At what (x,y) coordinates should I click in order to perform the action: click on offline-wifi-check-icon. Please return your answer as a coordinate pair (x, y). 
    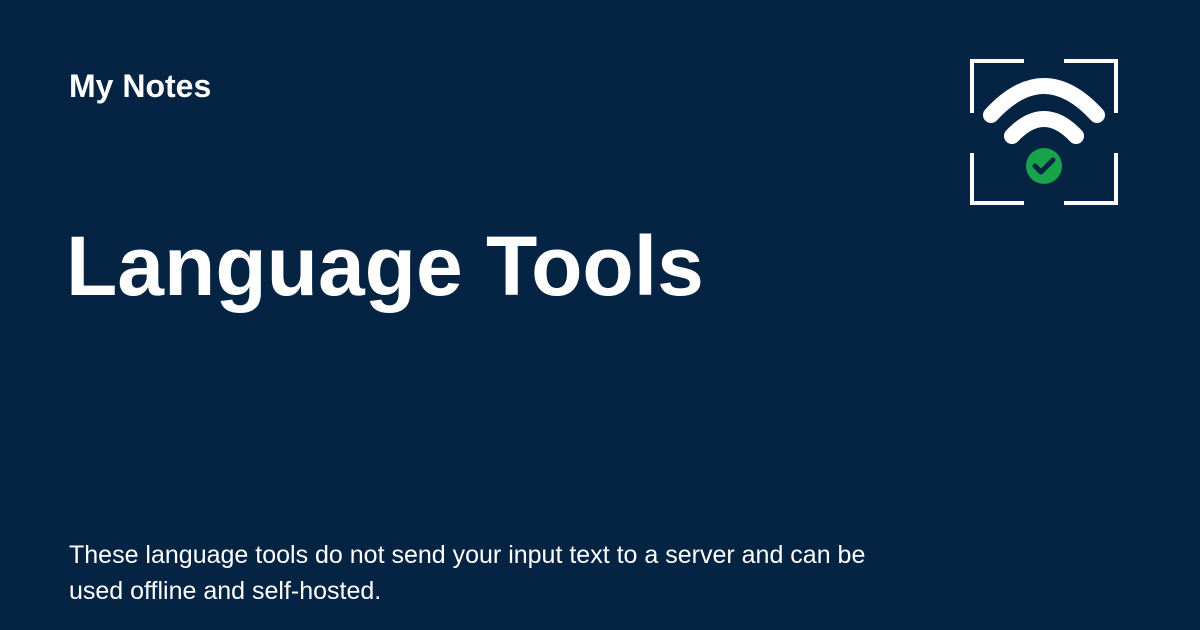
    Looking at the image, I should click on (1044, 132).